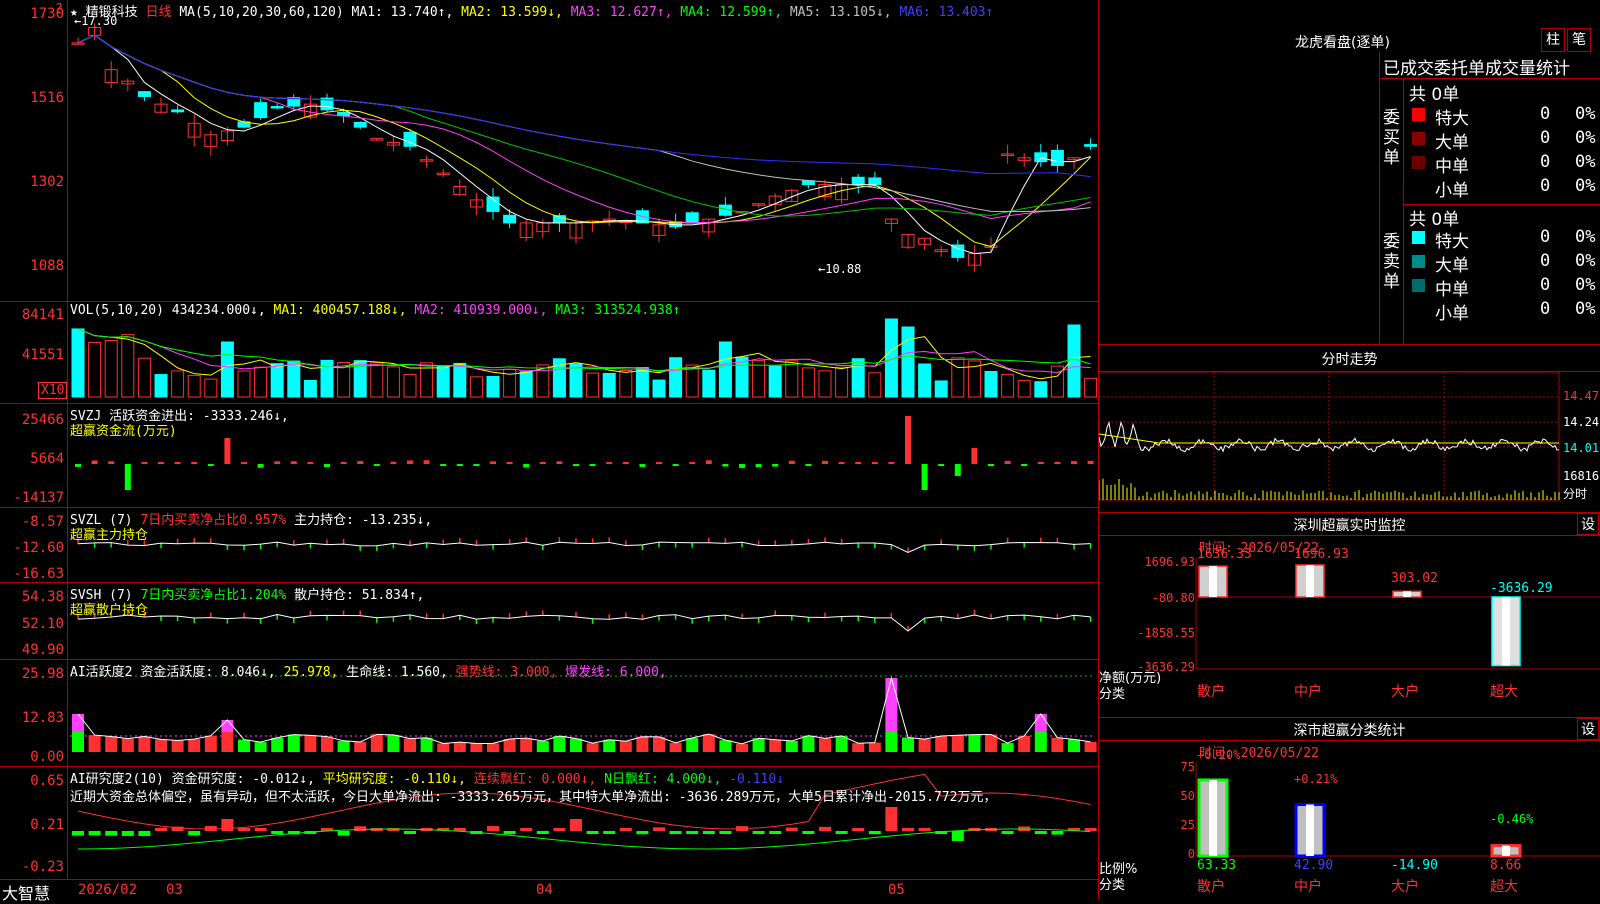 The image size is (1600, 904). I want to click on monitor-axis2: 分类, so click(1112, 694).